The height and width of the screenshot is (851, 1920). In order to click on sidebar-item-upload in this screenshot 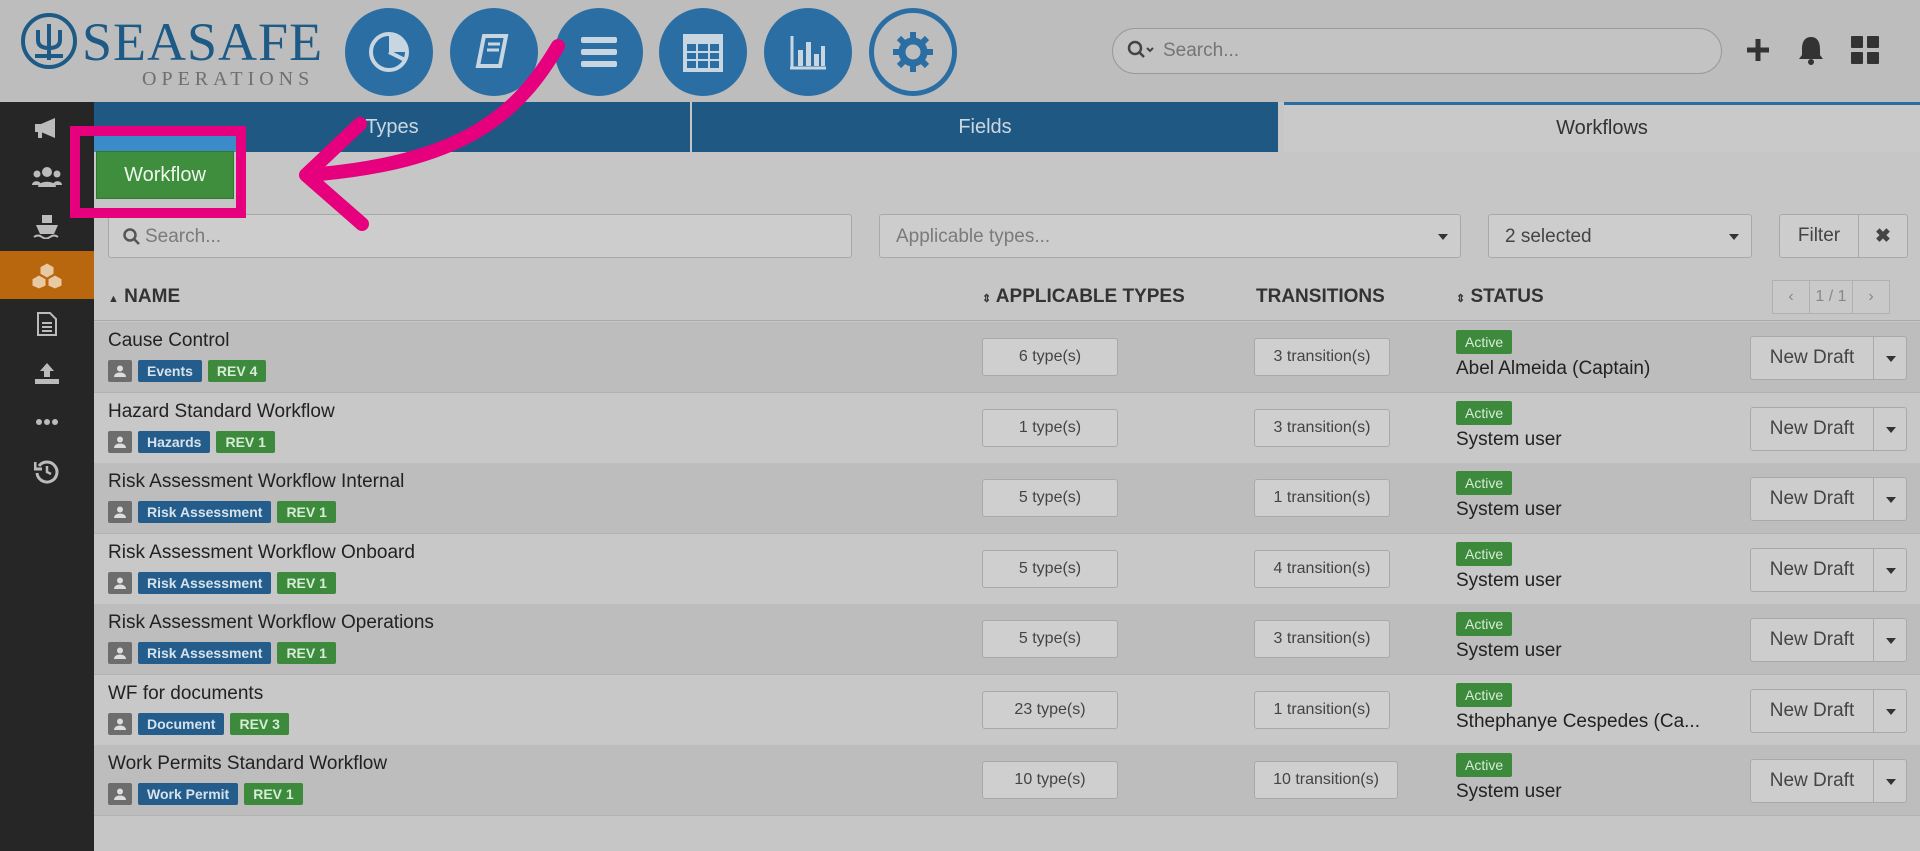, I will do `click(47, 373)`.